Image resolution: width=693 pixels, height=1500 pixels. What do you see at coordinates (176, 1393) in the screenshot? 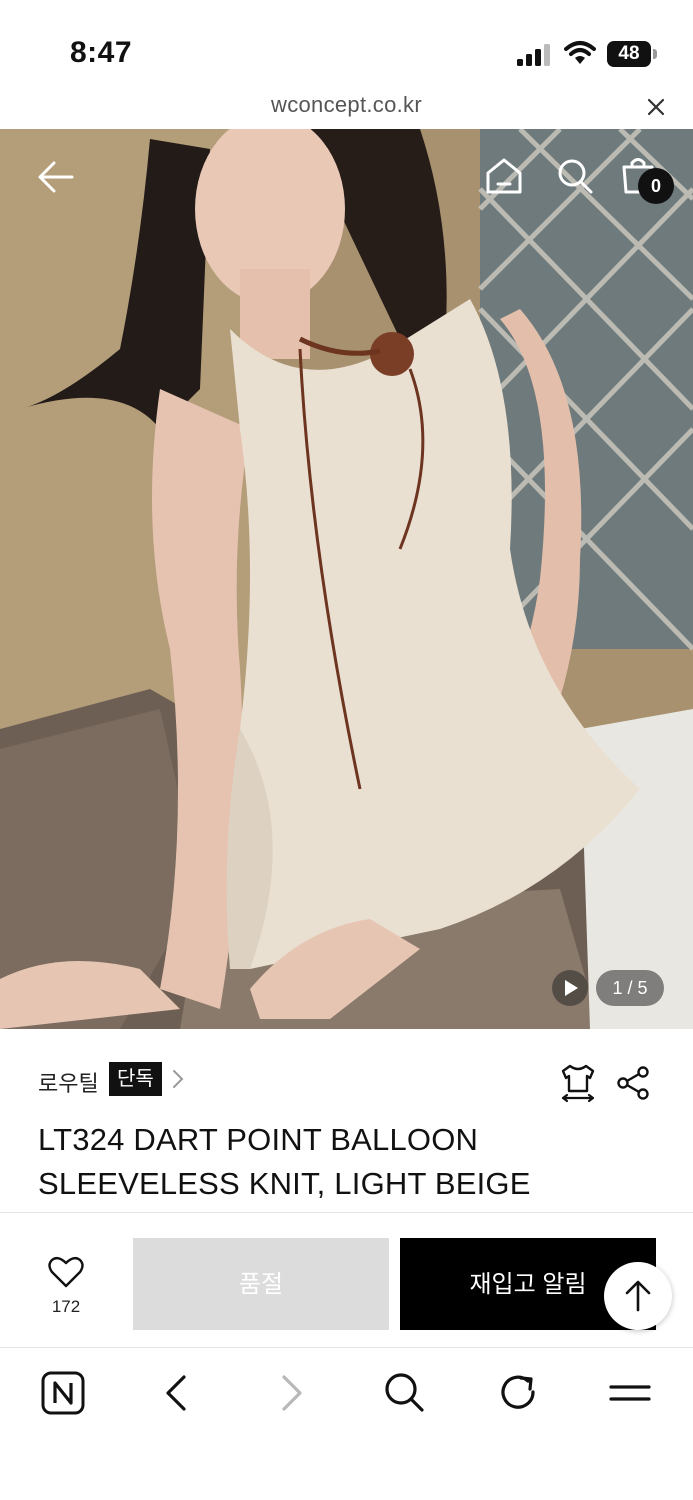
I see `back-icon` at bounding box center [176, 1393].